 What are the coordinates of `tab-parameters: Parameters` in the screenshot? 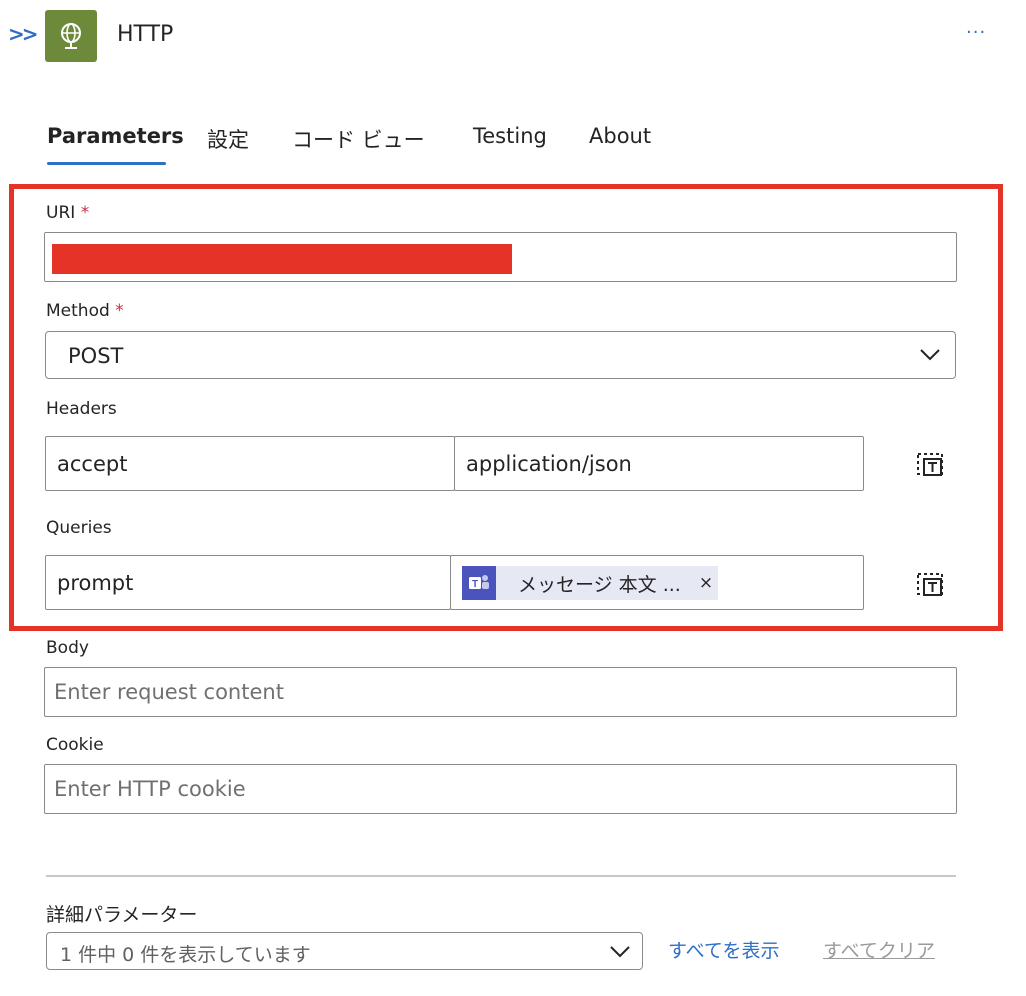 It's located at (115, 136).